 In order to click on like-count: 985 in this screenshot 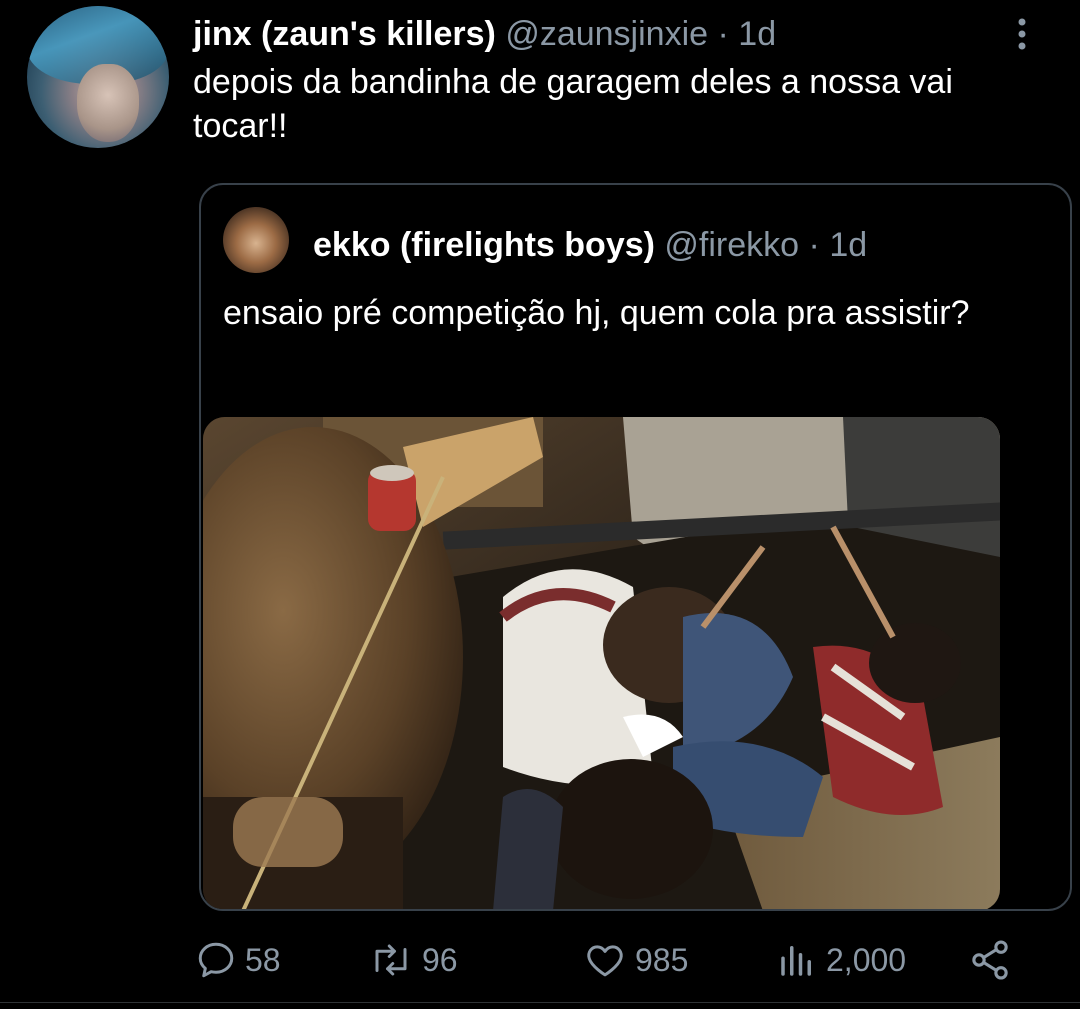, I will do `click(662, 959)`.